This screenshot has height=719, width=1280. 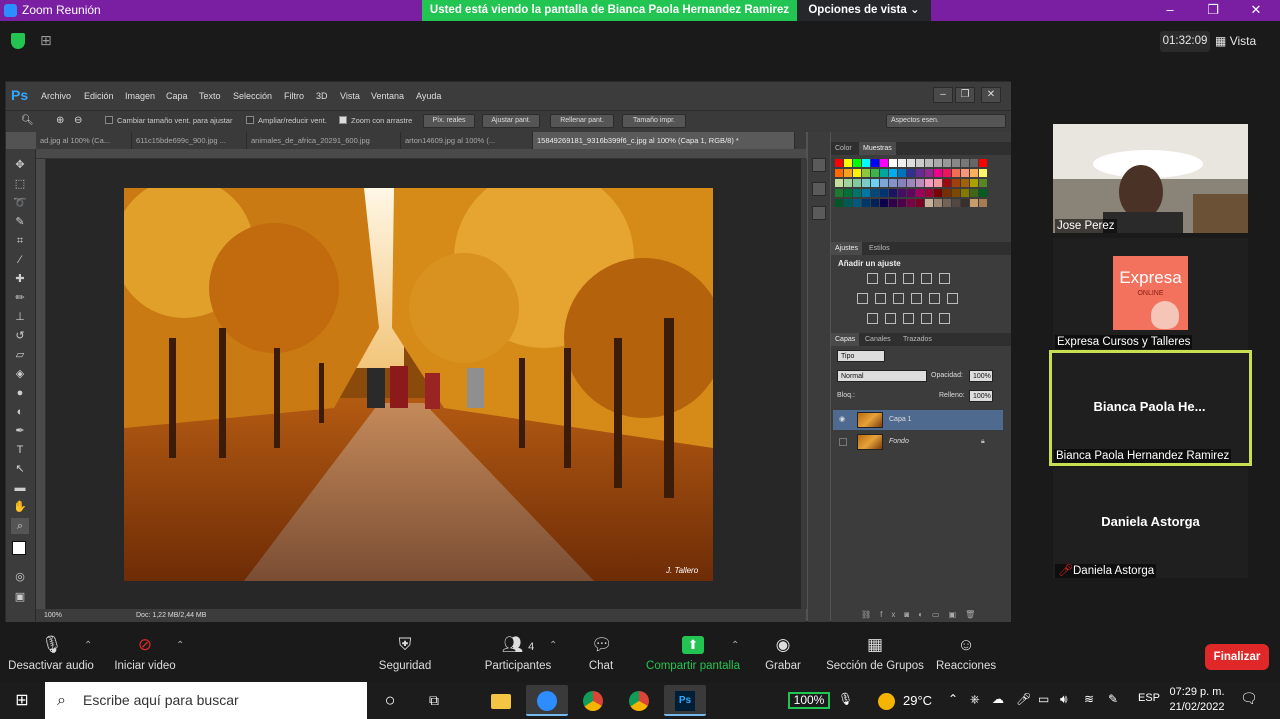 What do you see at coordinates (693, 654) in the screenshot?
I see `share-screen-button: ⬆ Compartir pantalla` at bounding box center [693, 654].